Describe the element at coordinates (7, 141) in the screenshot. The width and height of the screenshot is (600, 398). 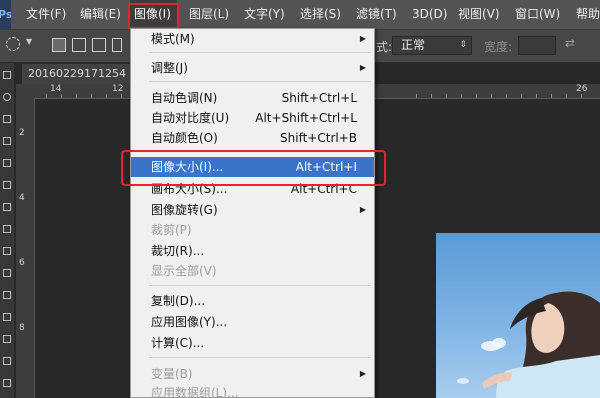
I see `quick-select-tool-icon` at that location.